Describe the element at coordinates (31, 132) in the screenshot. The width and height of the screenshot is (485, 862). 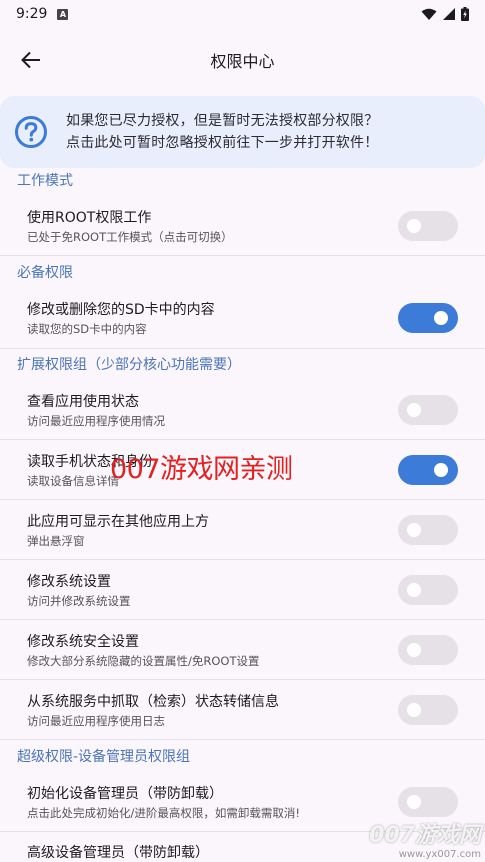
I see `help-circle-icon` at that location.